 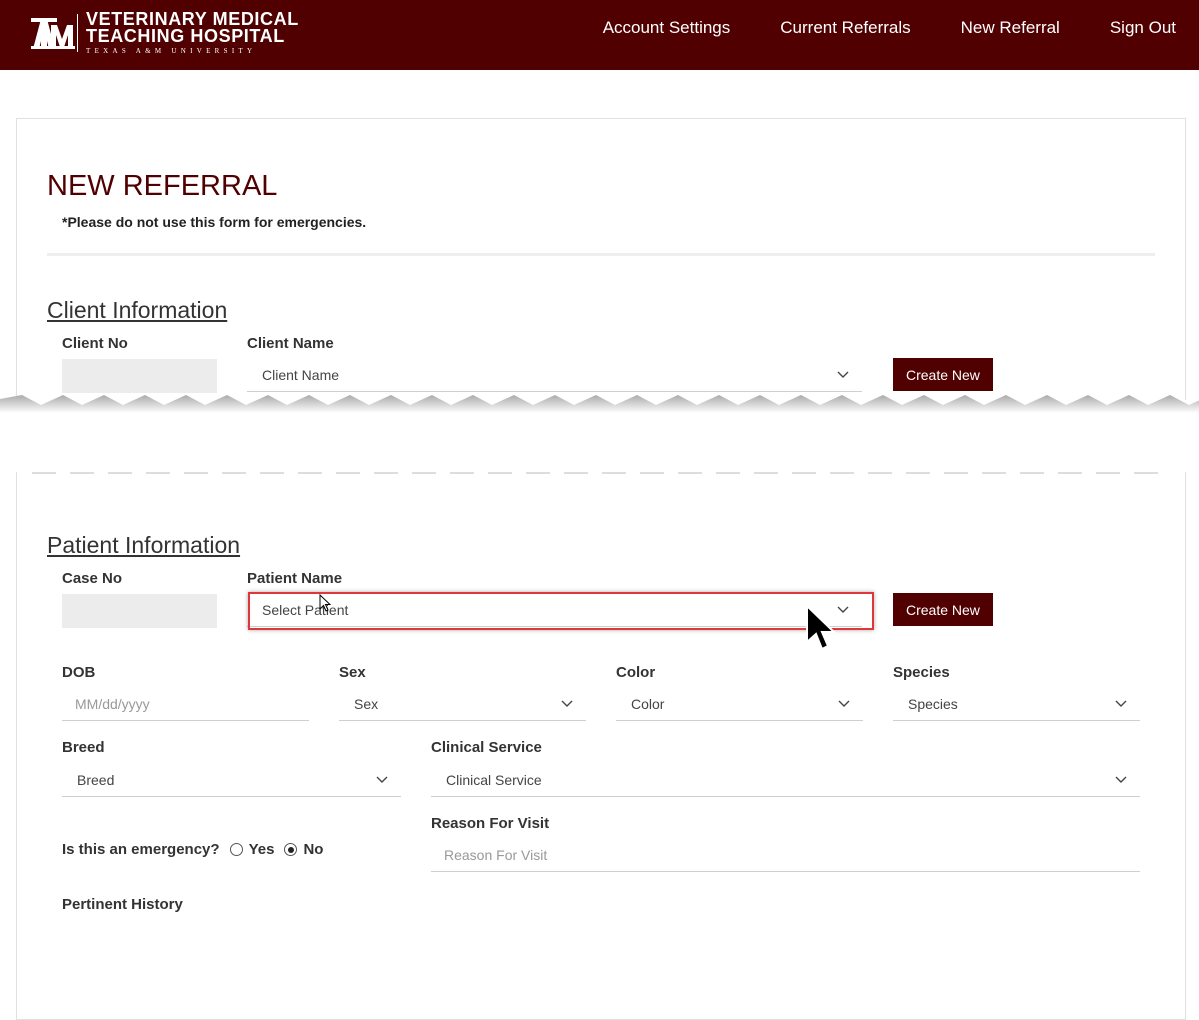 What do you see at coordinates (139, 611) in the screenshot?
I see `case-no-field` at bounding box center [139, 611].